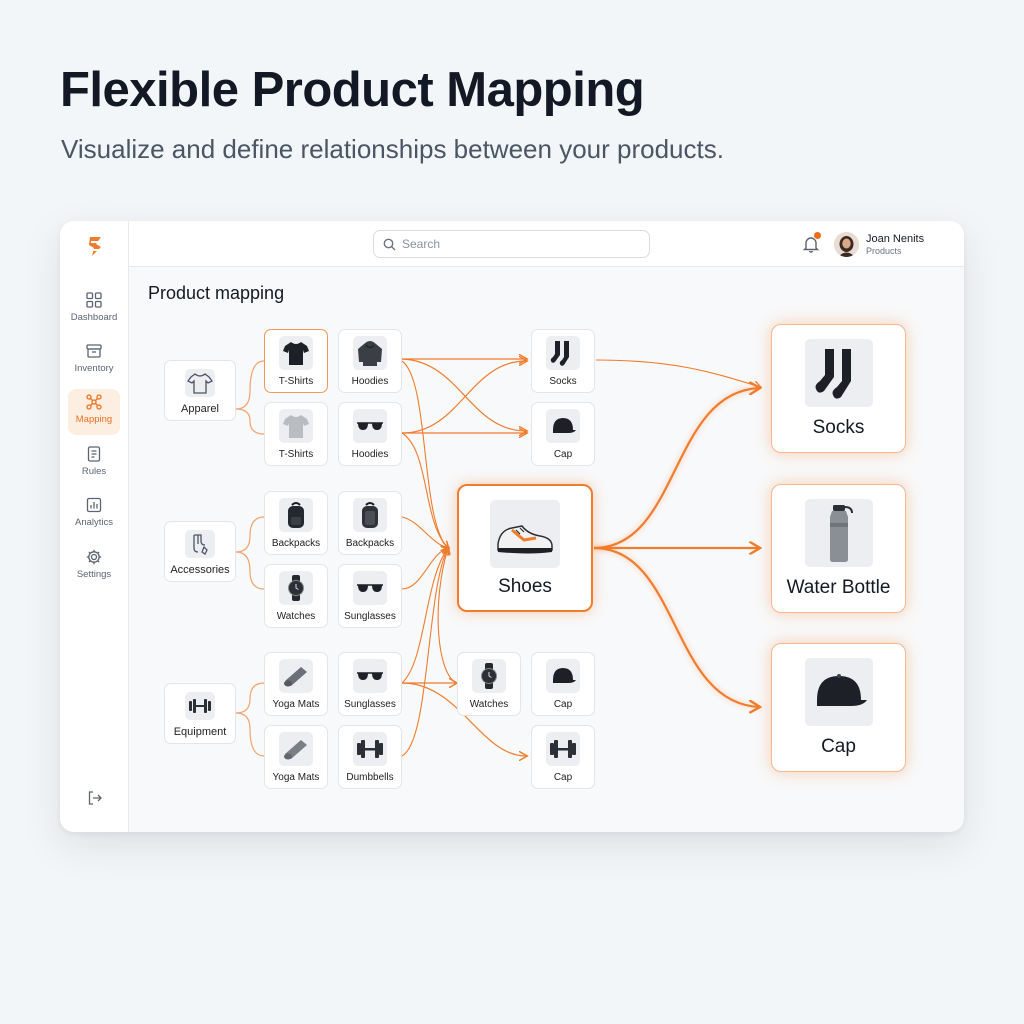 The image size is (1024, 1024). What do you see at coordinates (296, 426) in the screenshot?
I see `grey-tshirt-icon` at bounding box center [296, 426].